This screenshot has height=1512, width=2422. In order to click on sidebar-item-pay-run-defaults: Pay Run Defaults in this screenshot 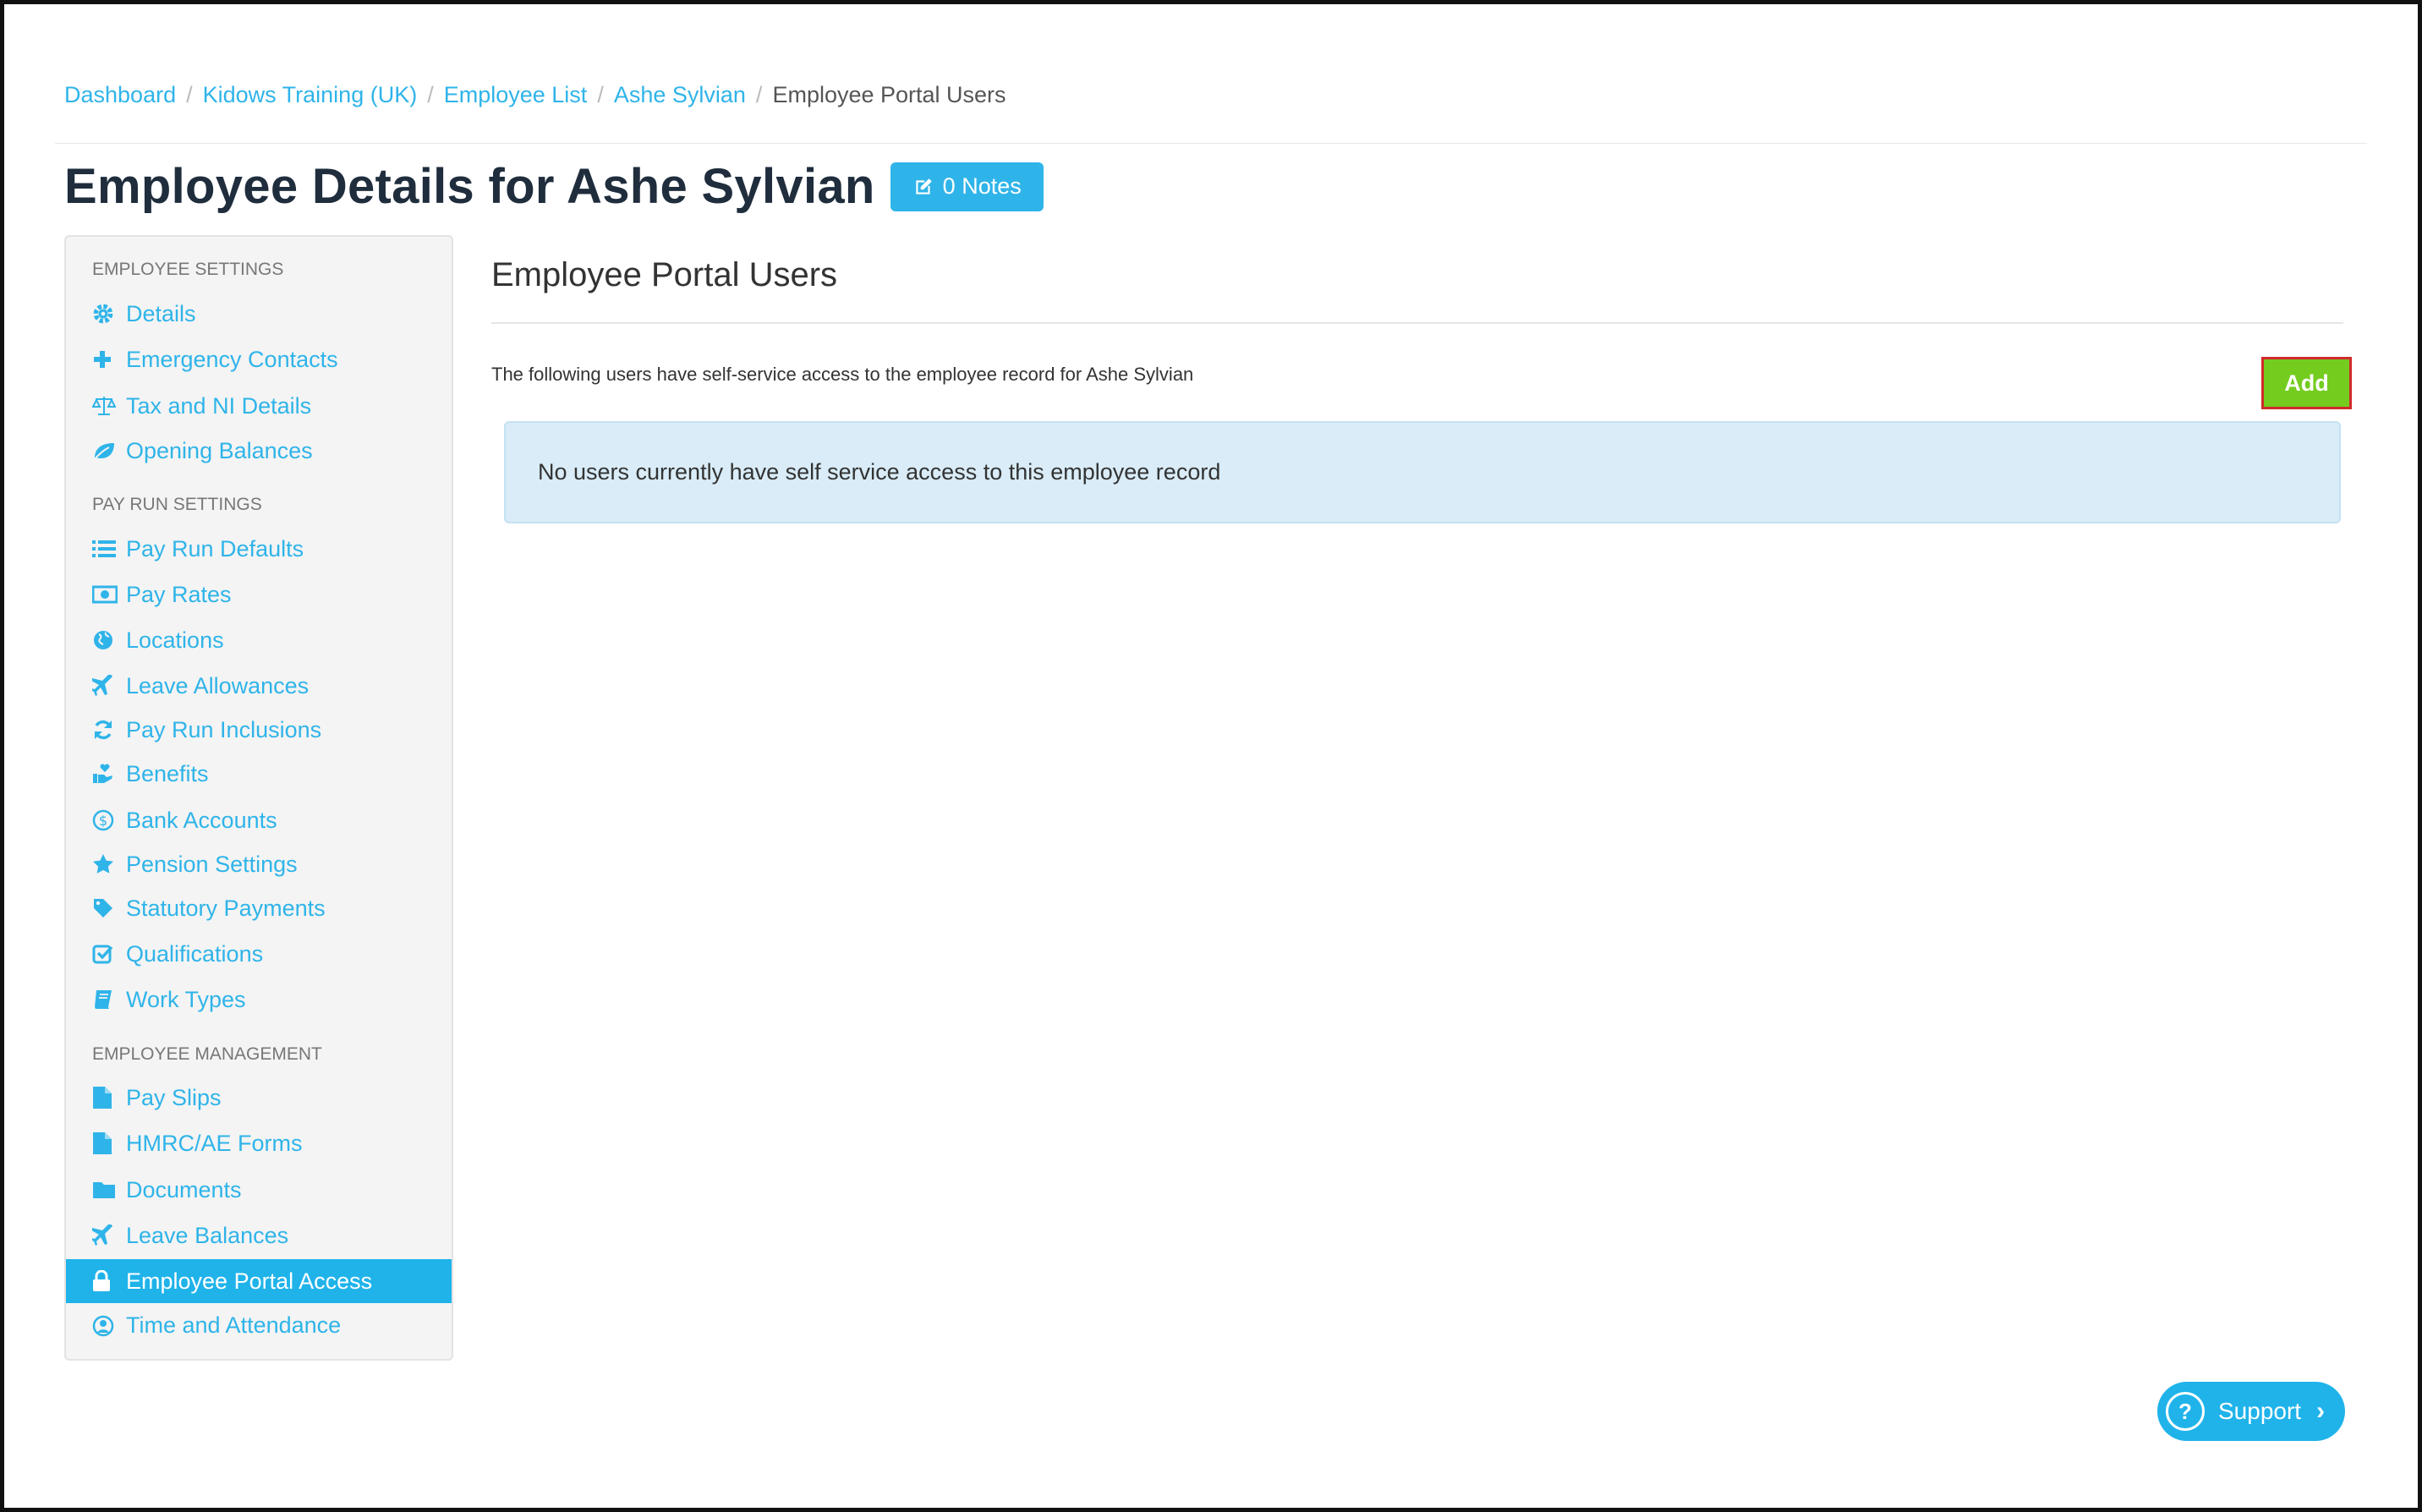, I will do `click(259, 549)`.